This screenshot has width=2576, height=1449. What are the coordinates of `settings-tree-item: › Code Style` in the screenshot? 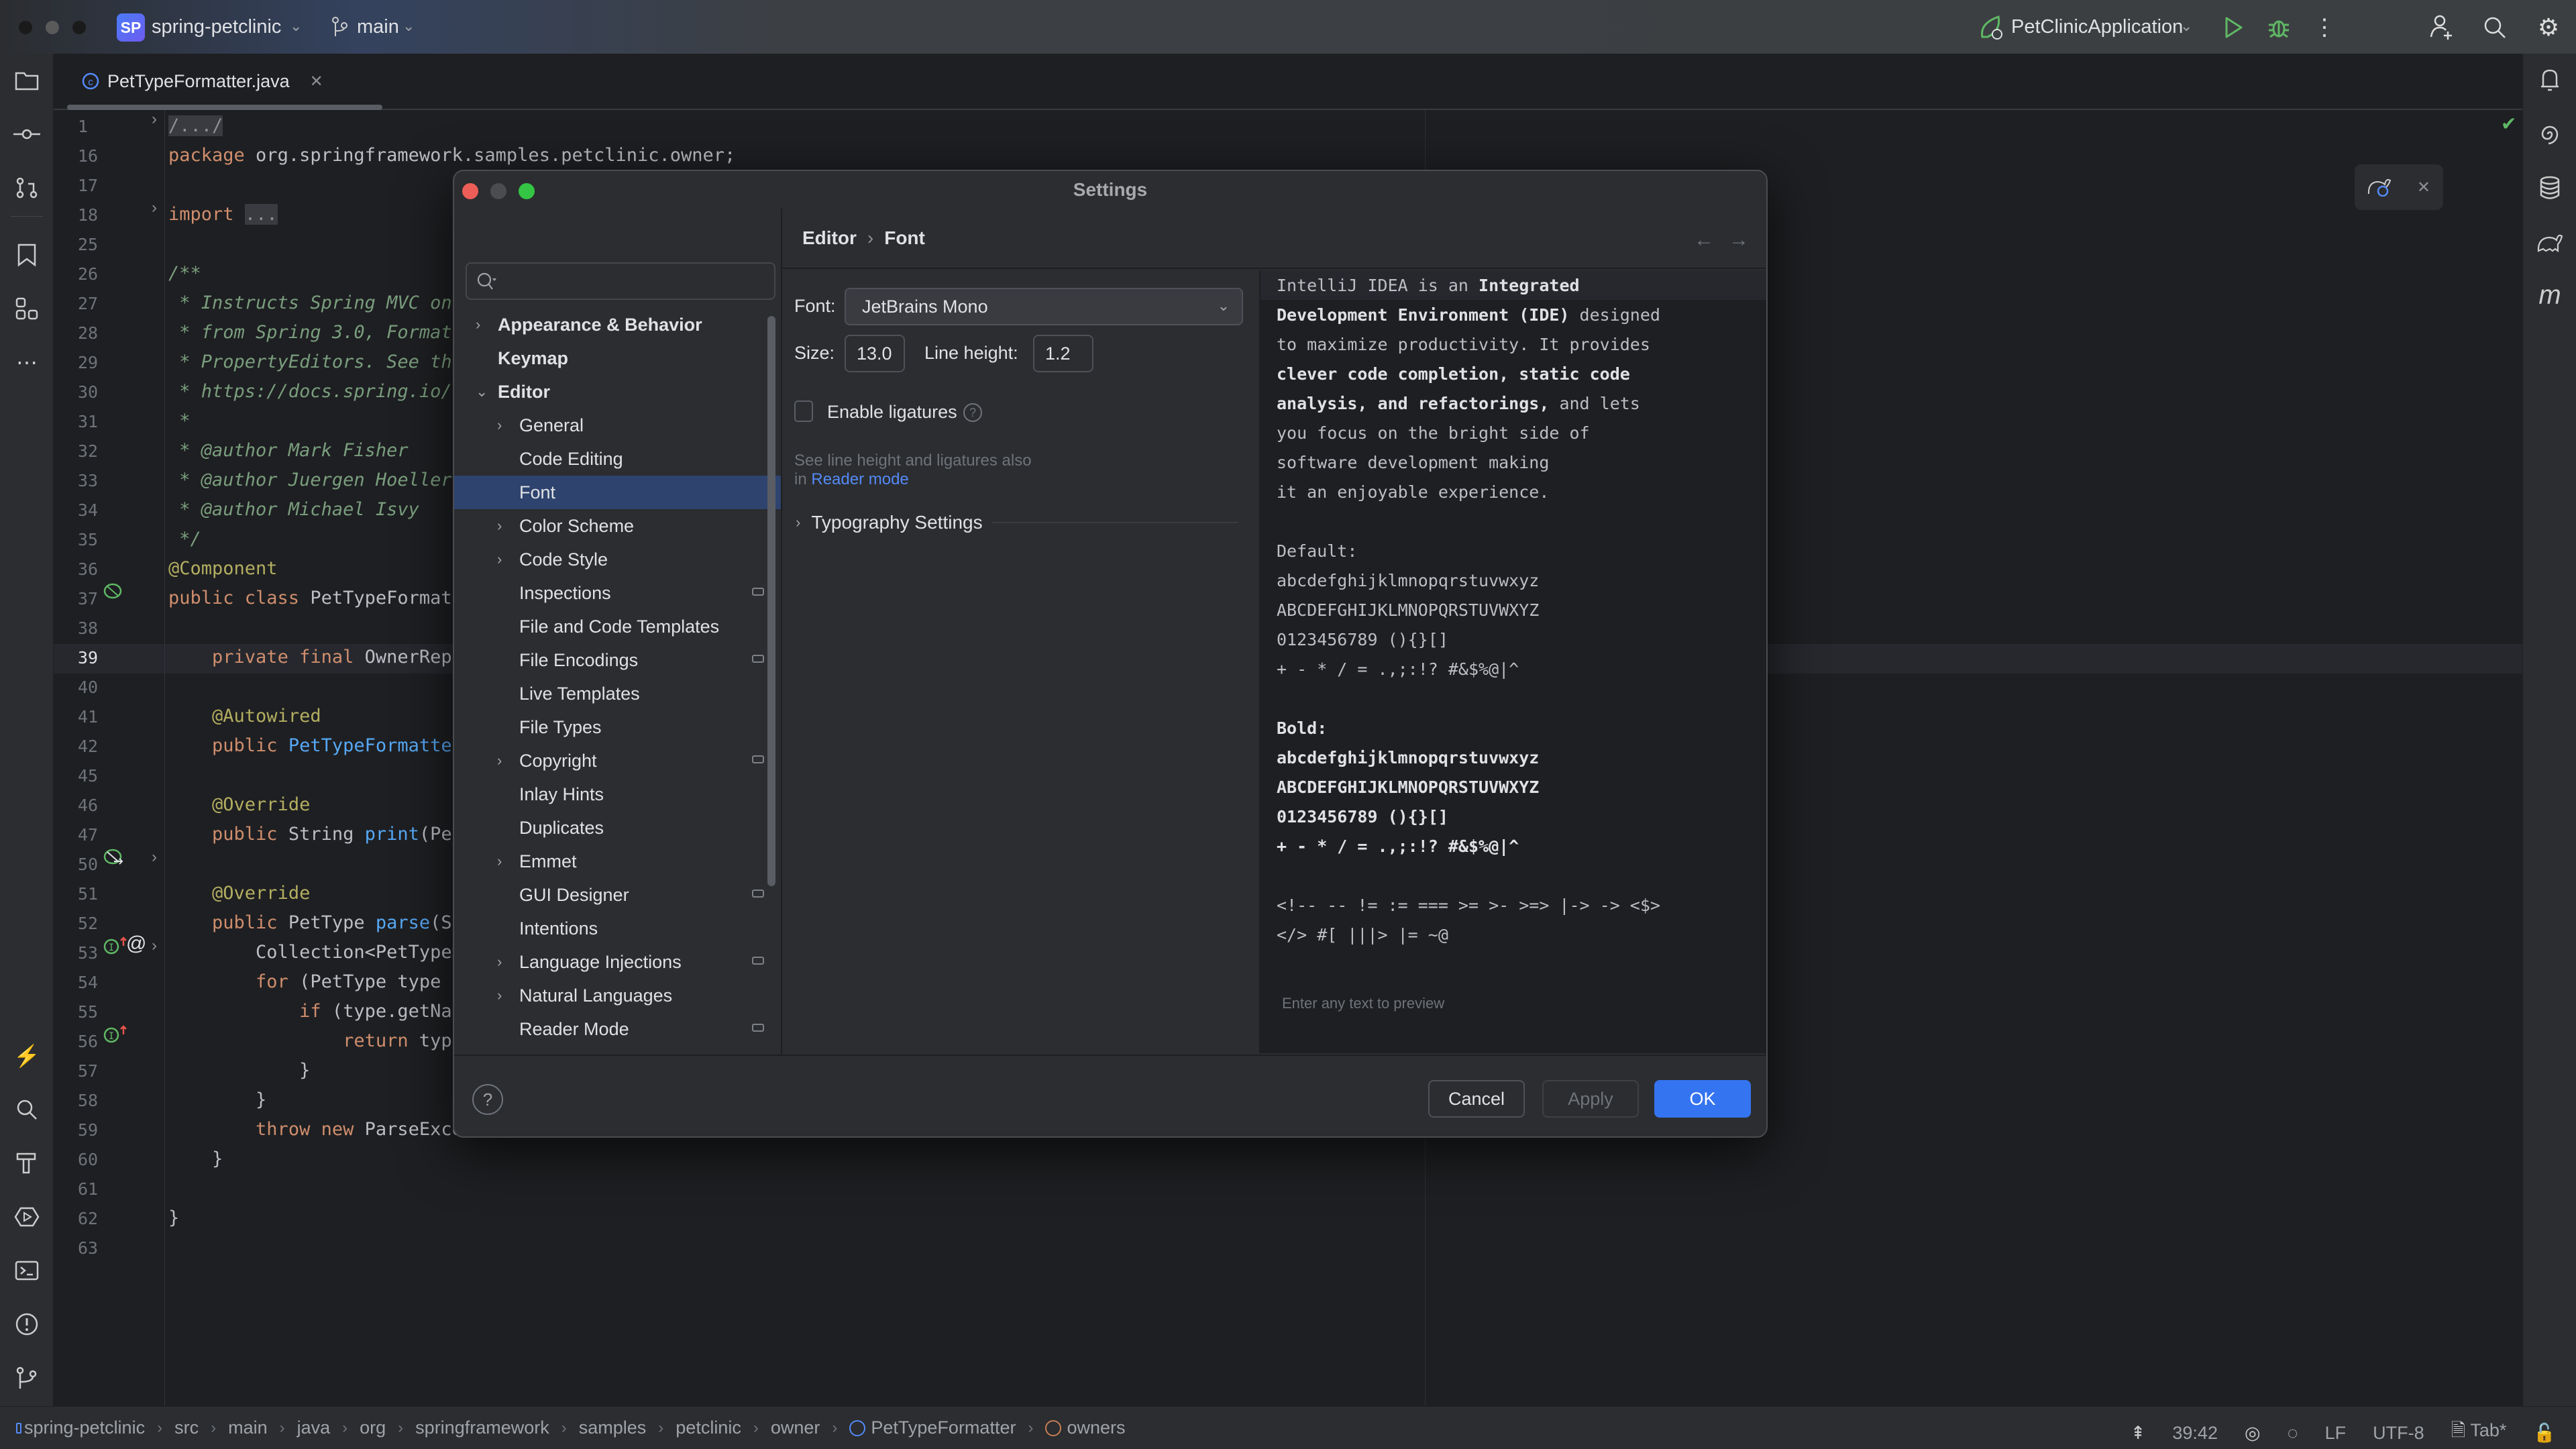 It's located at (617, 559).